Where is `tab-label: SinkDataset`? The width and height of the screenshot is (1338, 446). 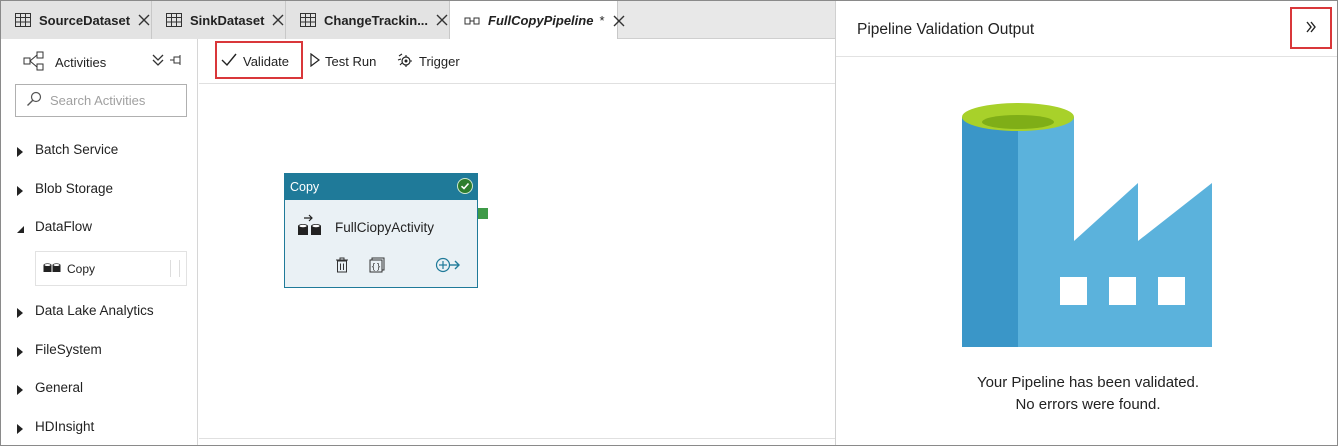 tab-label: SinkDataset is located at coordinates (227, 20).